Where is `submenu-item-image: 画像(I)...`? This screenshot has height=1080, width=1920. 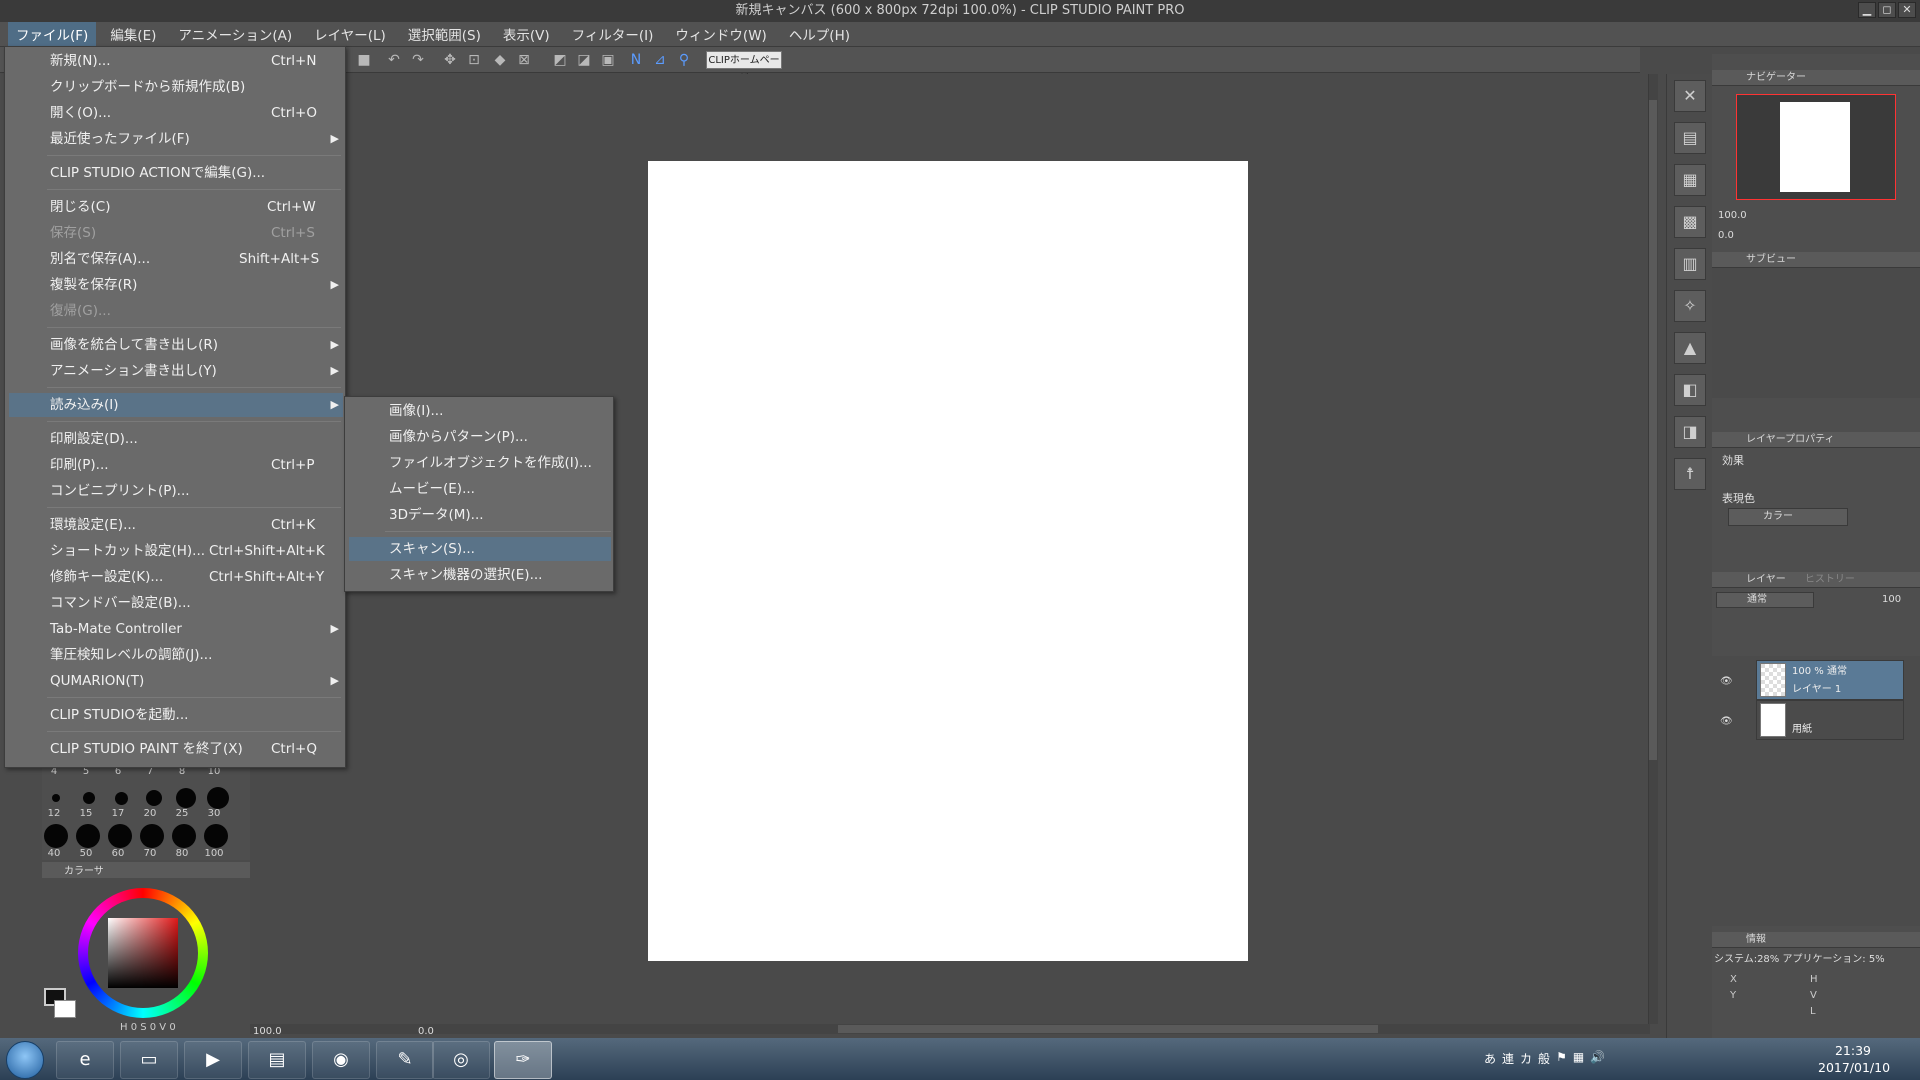
submenu-item-image: 画像(I)... is located at coordinates (480, 411).